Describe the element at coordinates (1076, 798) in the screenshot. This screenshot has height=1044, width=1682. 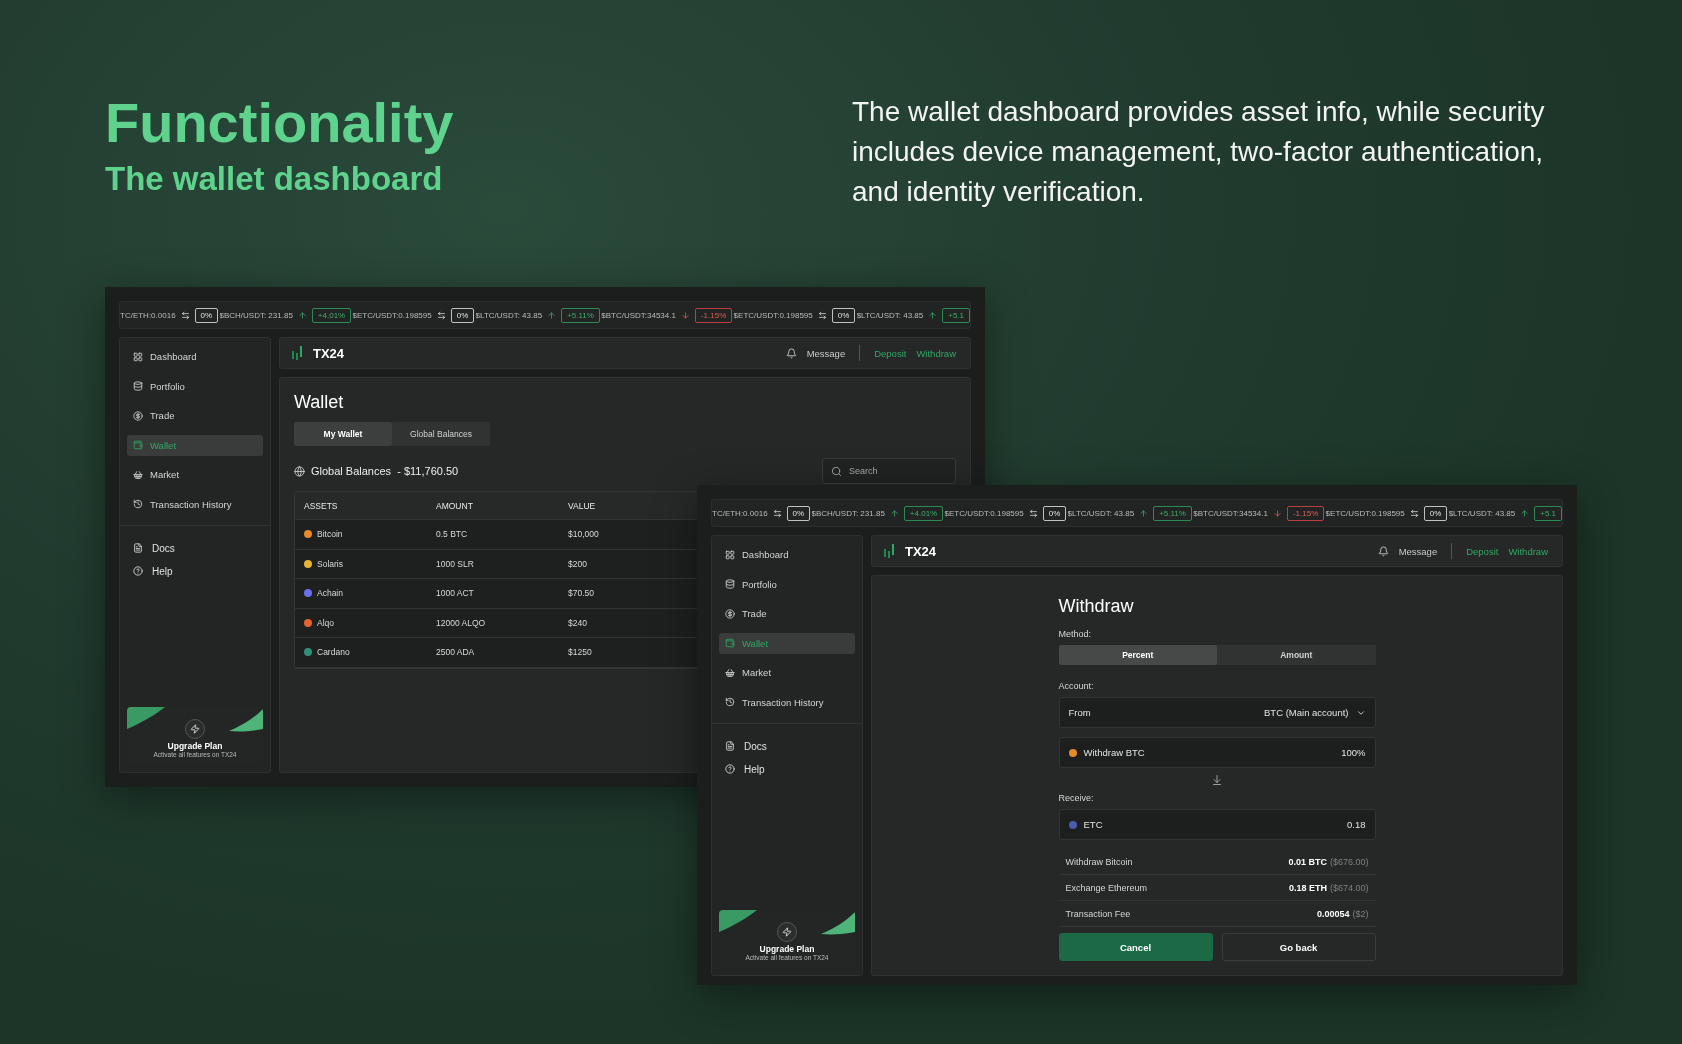
I see `field-label: Receive:` at that location.